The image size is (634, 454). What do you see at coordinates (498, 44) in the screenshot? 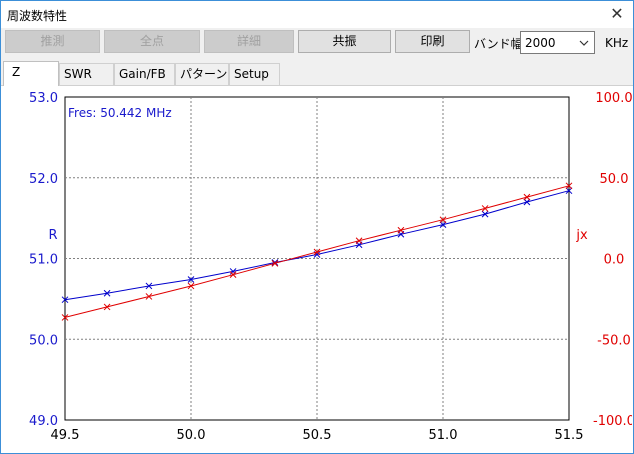
I see `band-width-label: バンド幅` at bounding box center [498, 44].